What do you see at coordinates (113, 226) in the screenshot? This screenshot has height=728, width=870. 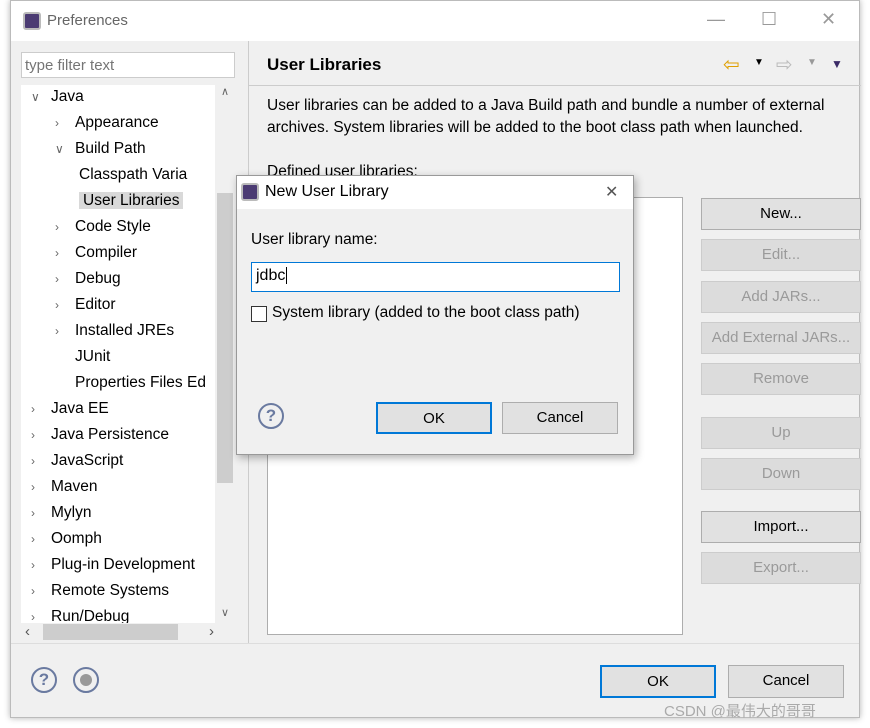 I see `tree-item-label: Code Style` at bounding box center [113, 226].